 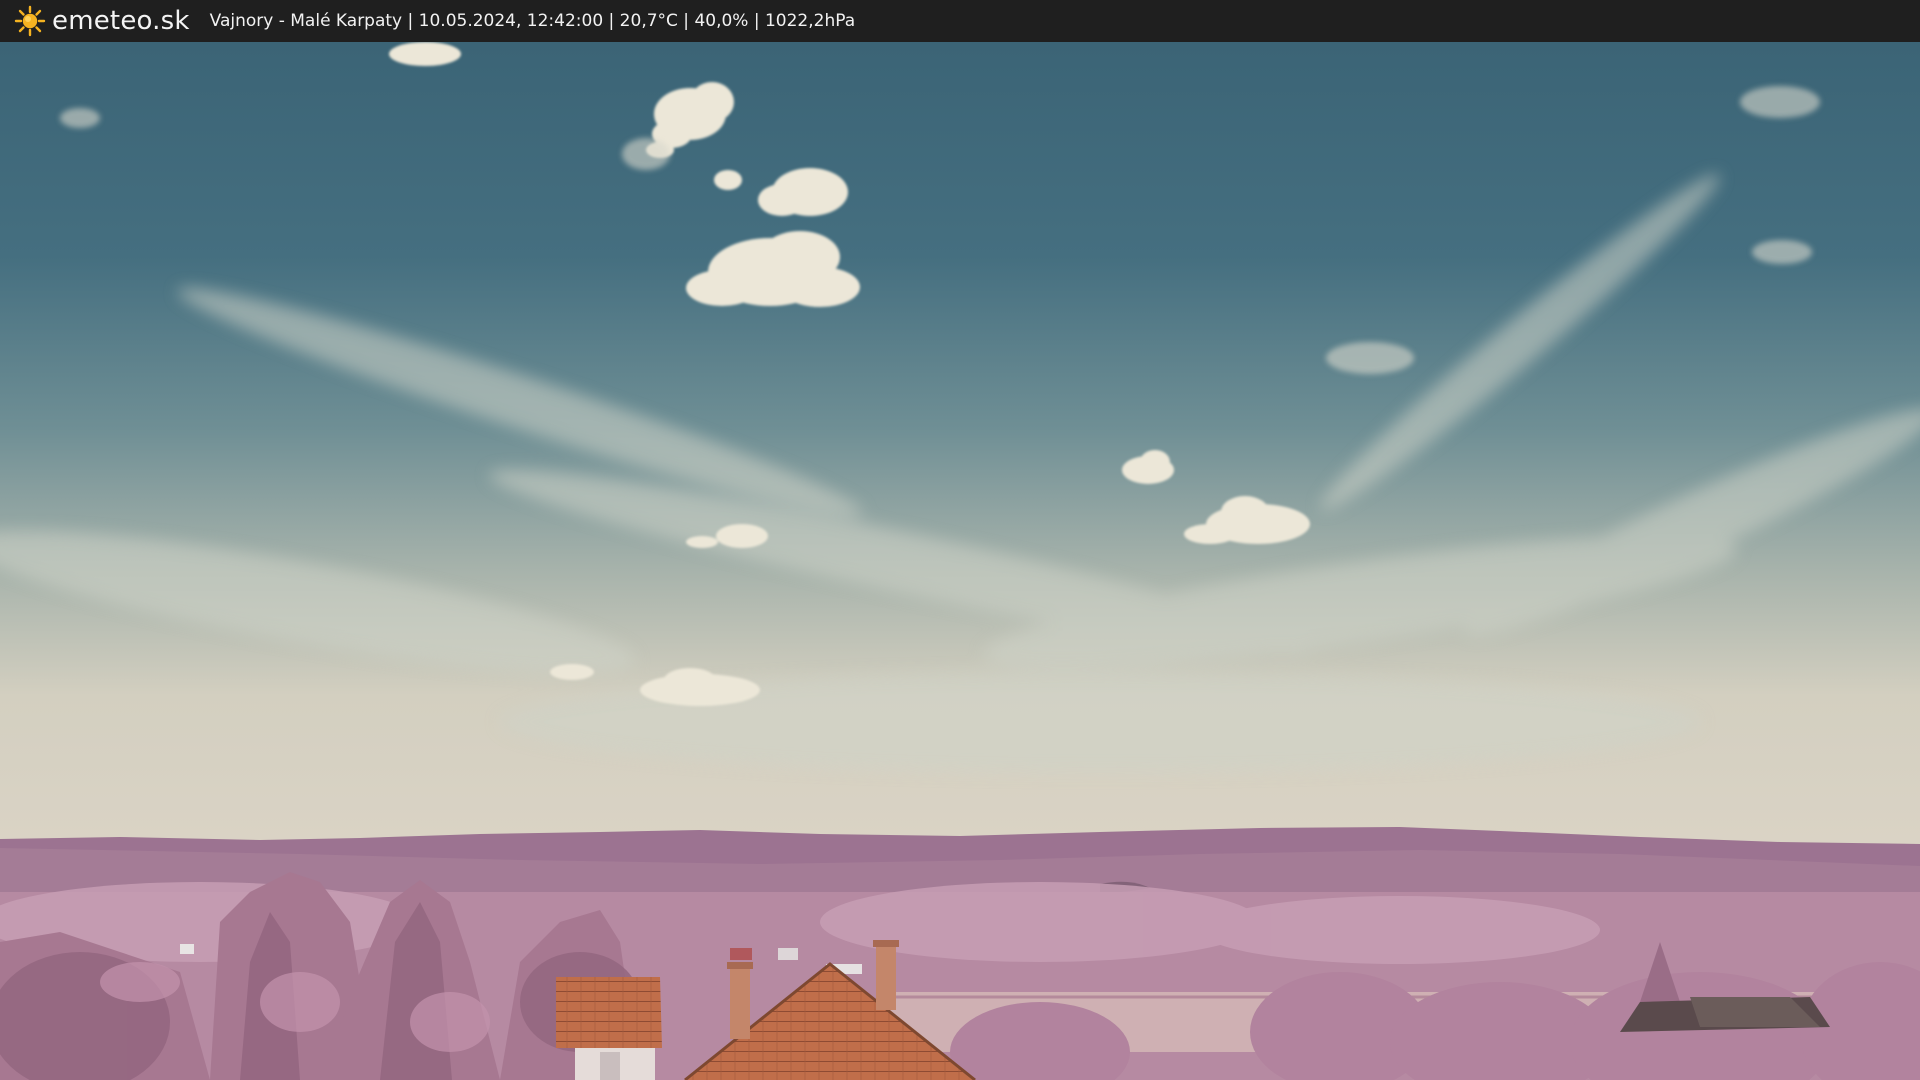 I want to click on logo-text: emeteo.sk, so click(x=121, y=21).